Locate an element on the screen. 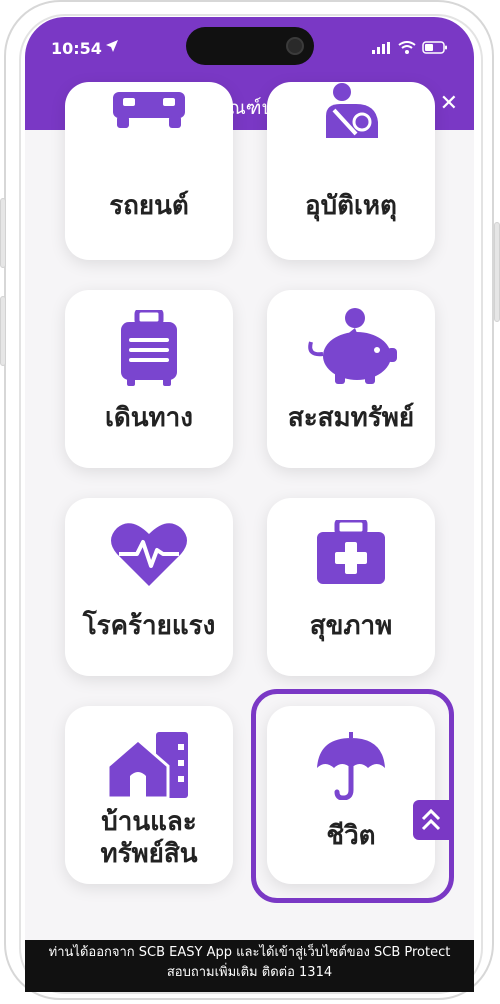  accident-icon is located at coordinates (351, 110).